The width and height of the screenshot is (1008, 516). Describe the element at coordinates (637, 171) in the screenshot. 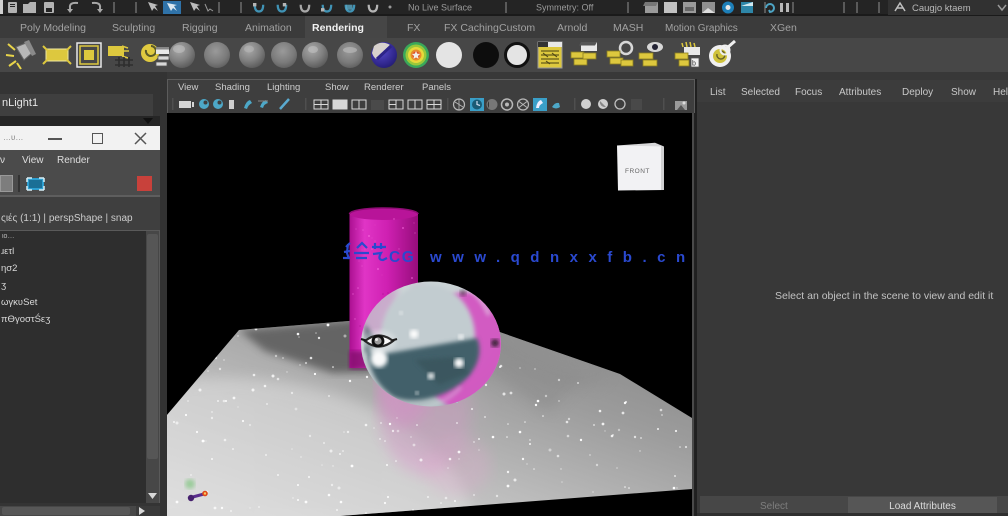

I see `svg-text: FRONT` at that location.